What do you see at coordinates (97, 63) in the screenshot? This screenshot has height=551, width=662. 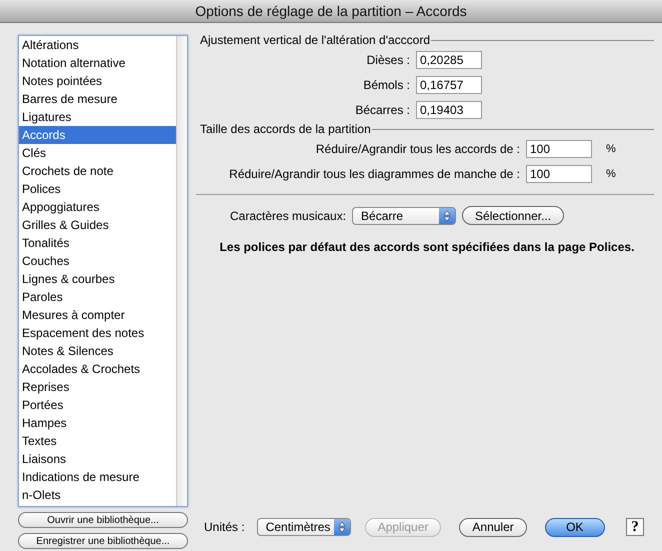 I see `category-item: Notation alternative` at bounding box center [97, 63].